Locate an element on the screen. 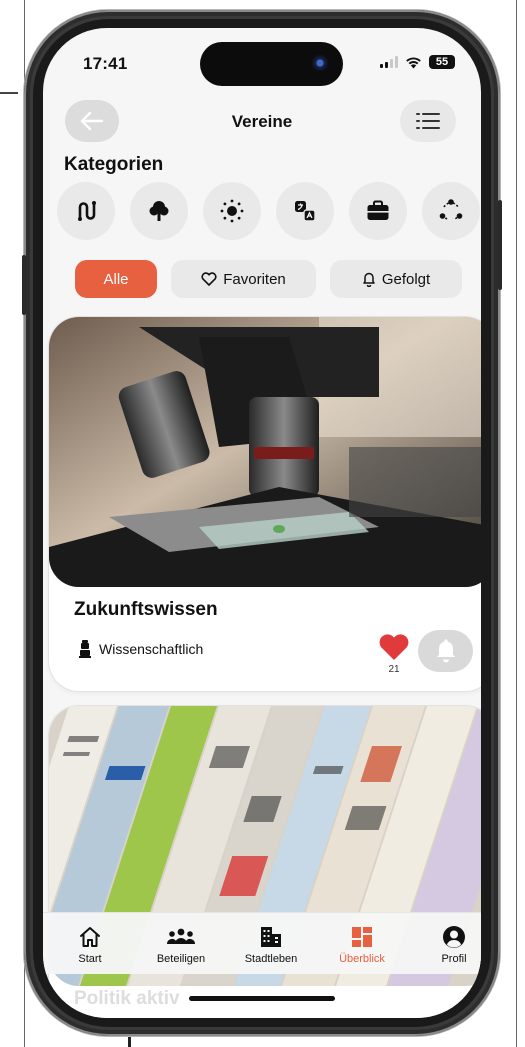 The height and width of the screenshot is (1047, 525). card-category: Wissenschaftlich is located at coordinates (141, 649).